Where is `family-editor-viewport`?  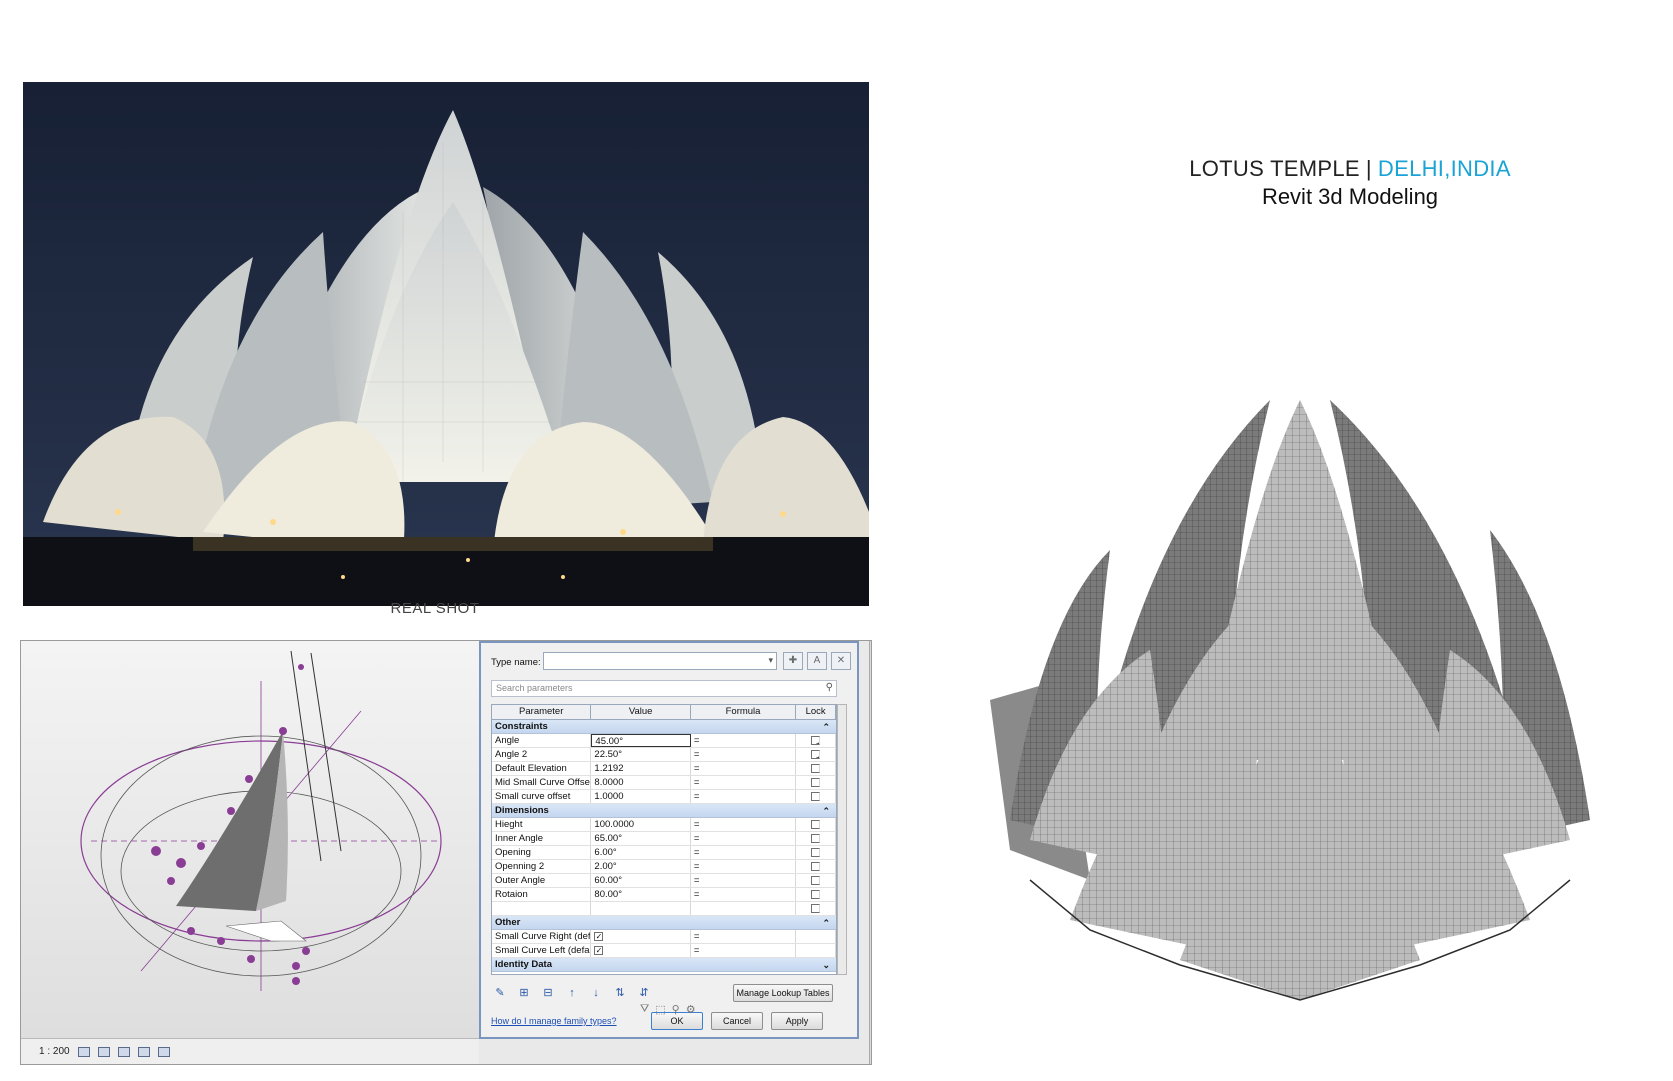
family-editor-viewport is located at coordinates (250, 839).